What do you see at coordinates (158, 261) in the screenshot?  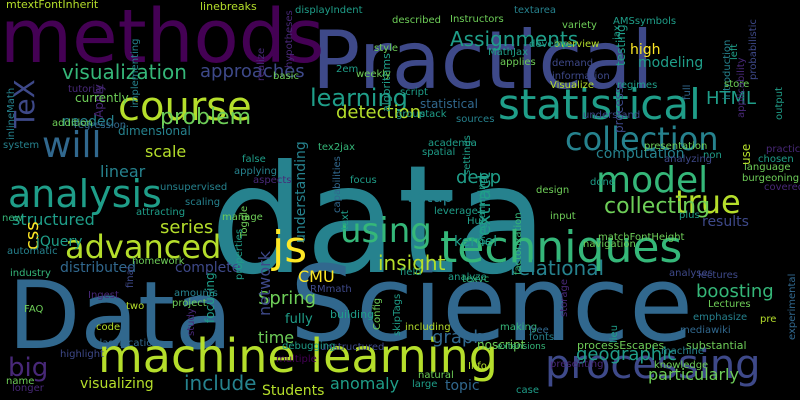 I see `word-homework: homework` at bounding box center [158, 261].